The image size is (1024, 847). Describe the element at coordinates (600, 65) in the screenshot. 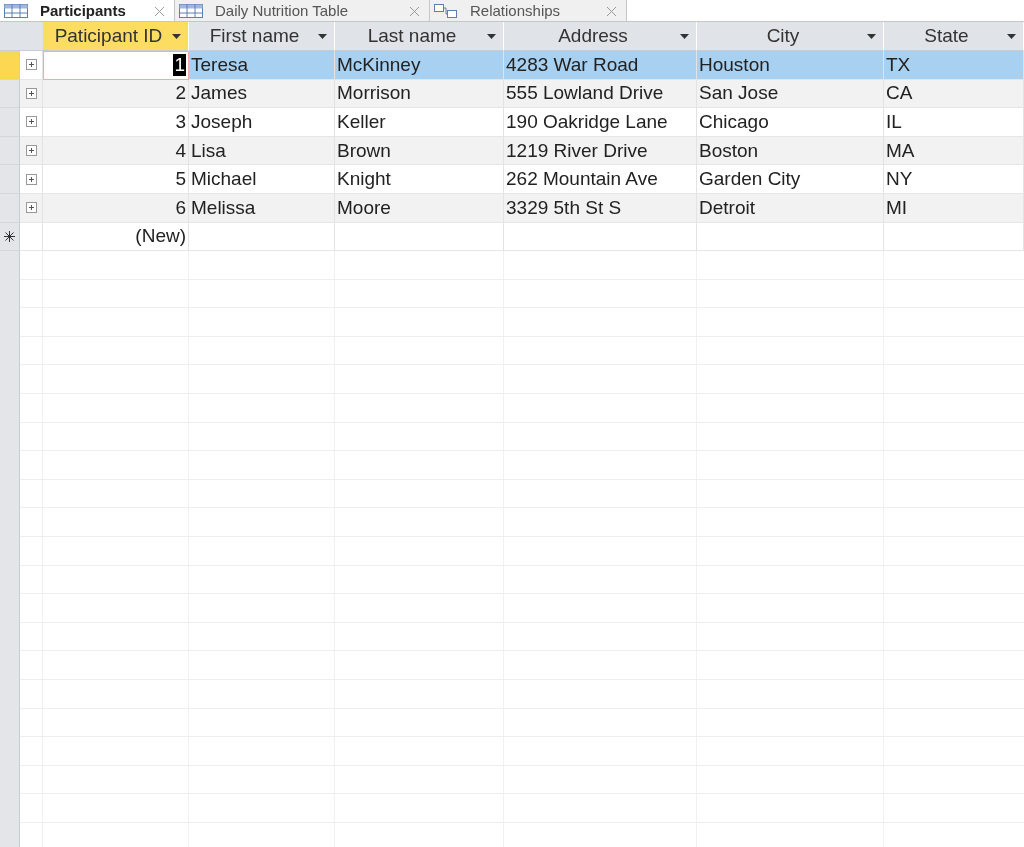

I see `table-cell: 4283 War Road` at that location.